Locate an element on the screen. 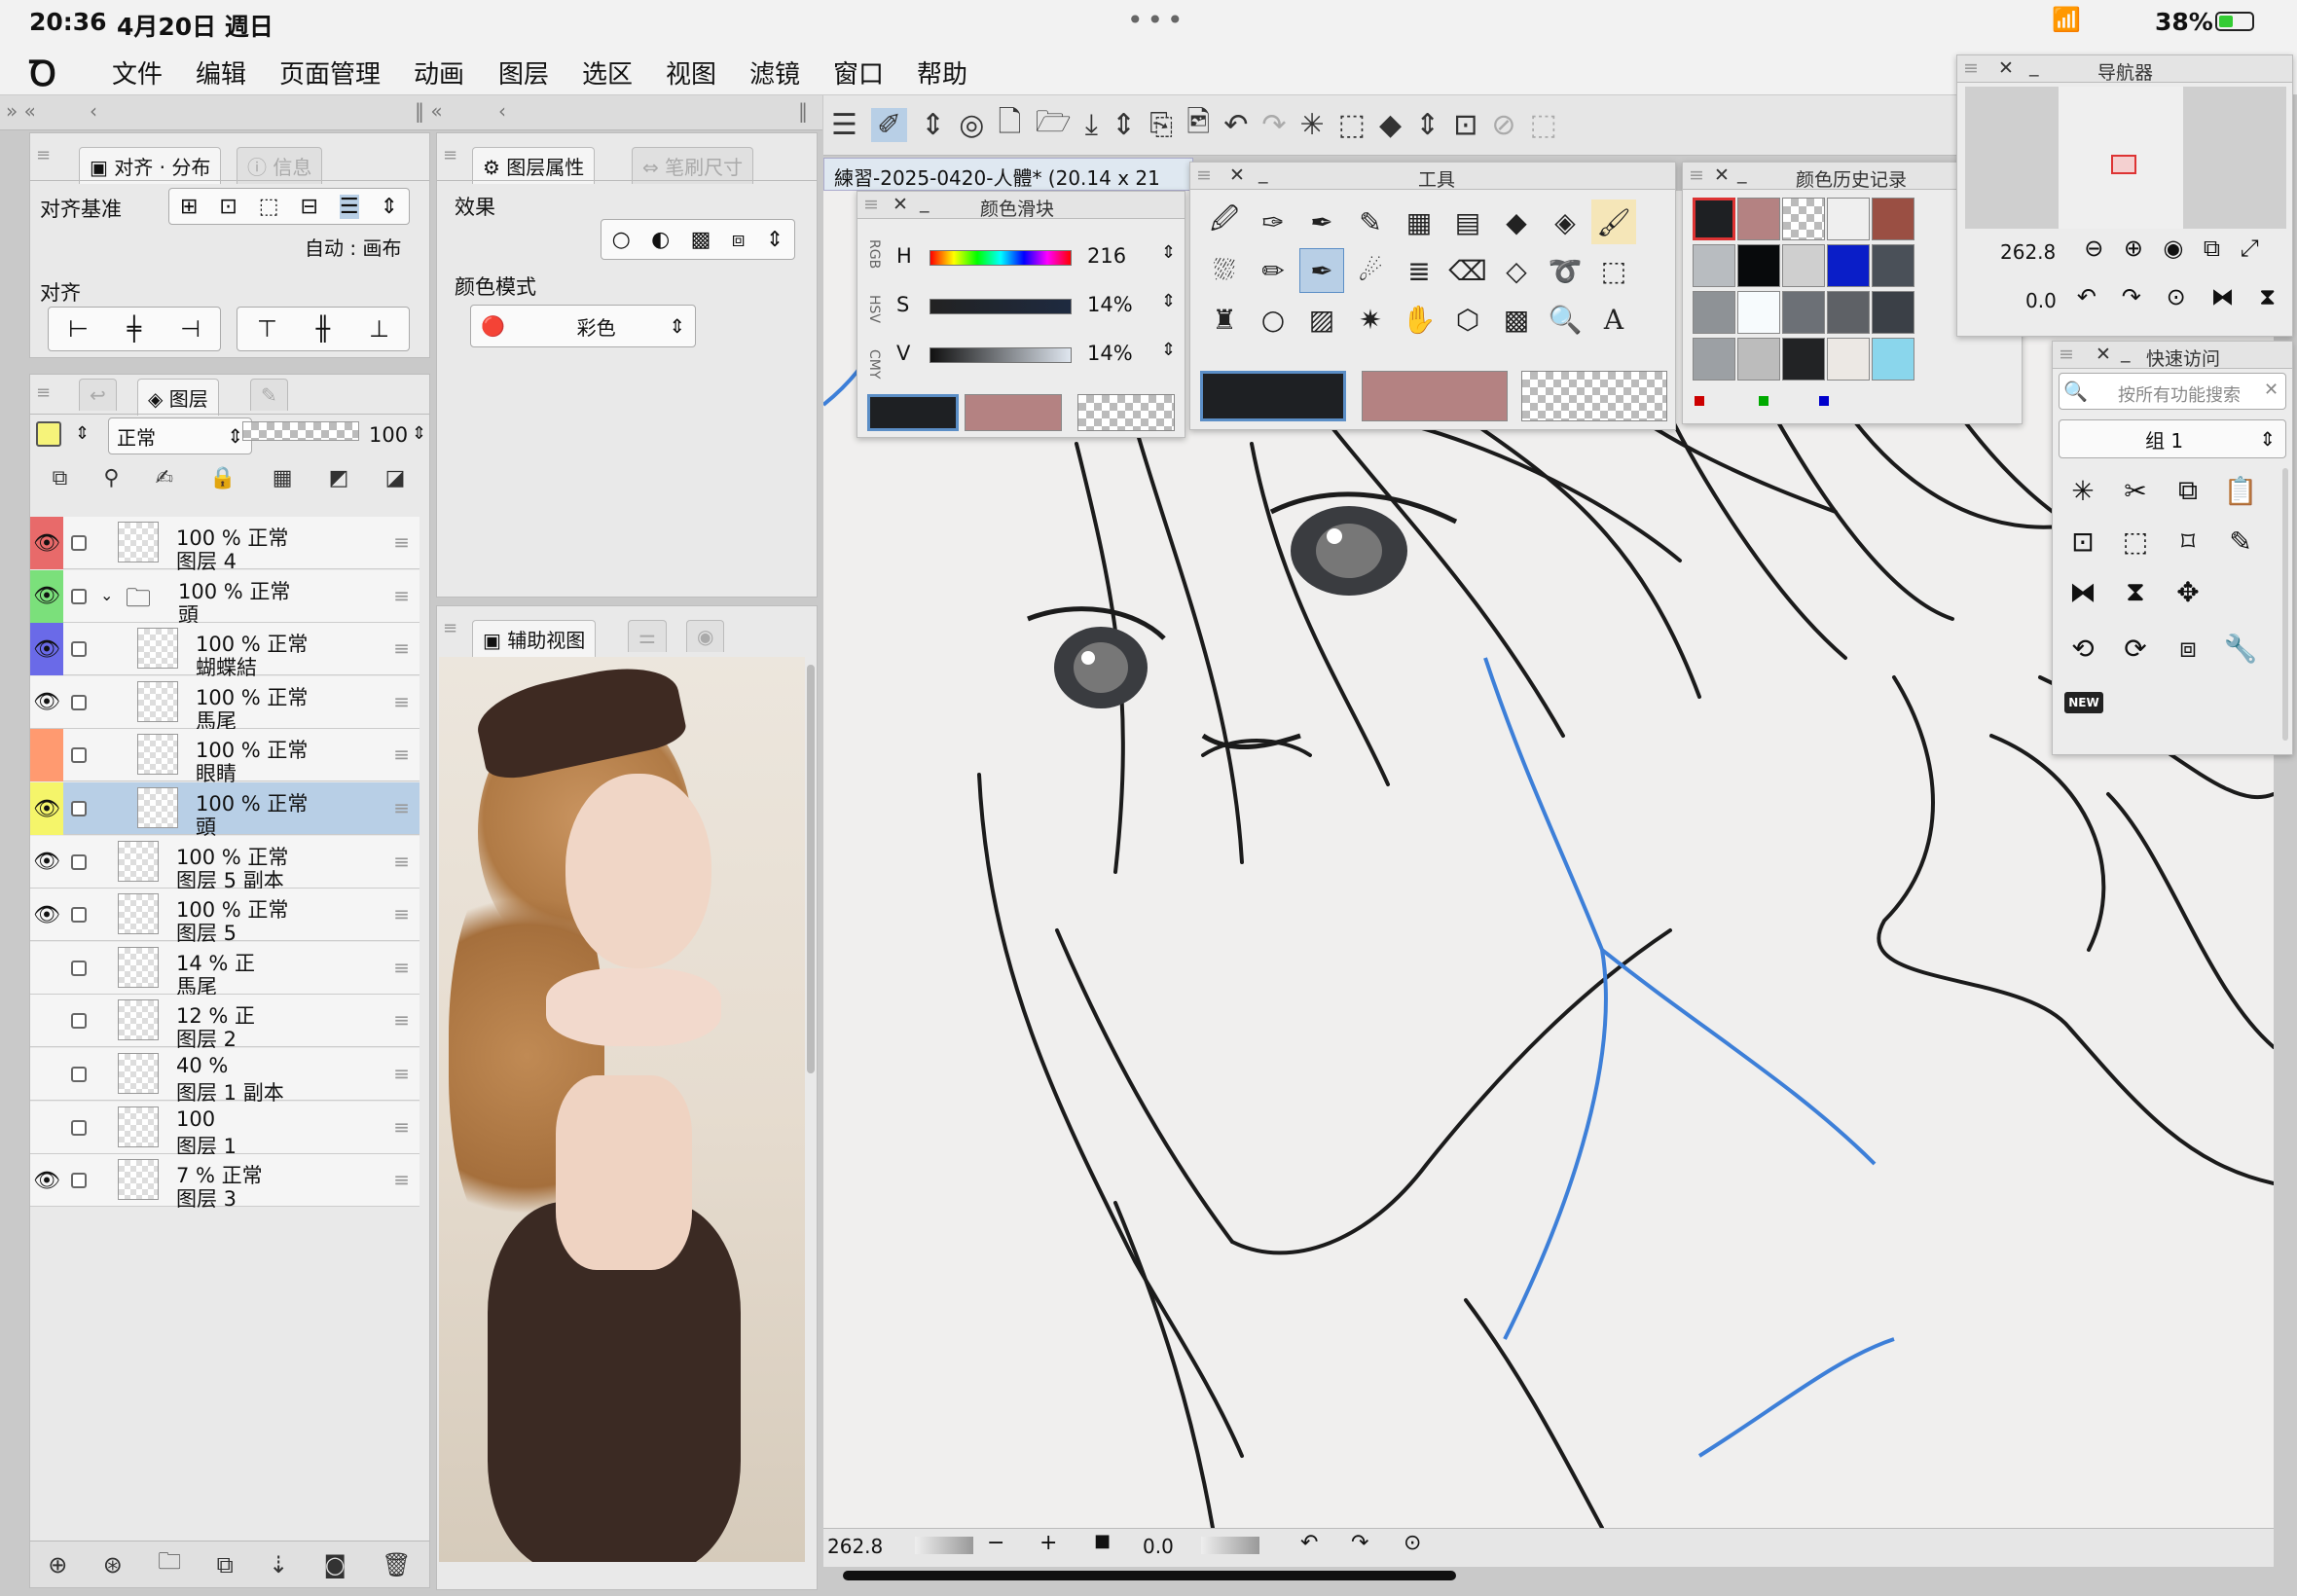 The height and width of the screenshot is (1596, 2297). opacity-slider is located at coordinates (300, 431).